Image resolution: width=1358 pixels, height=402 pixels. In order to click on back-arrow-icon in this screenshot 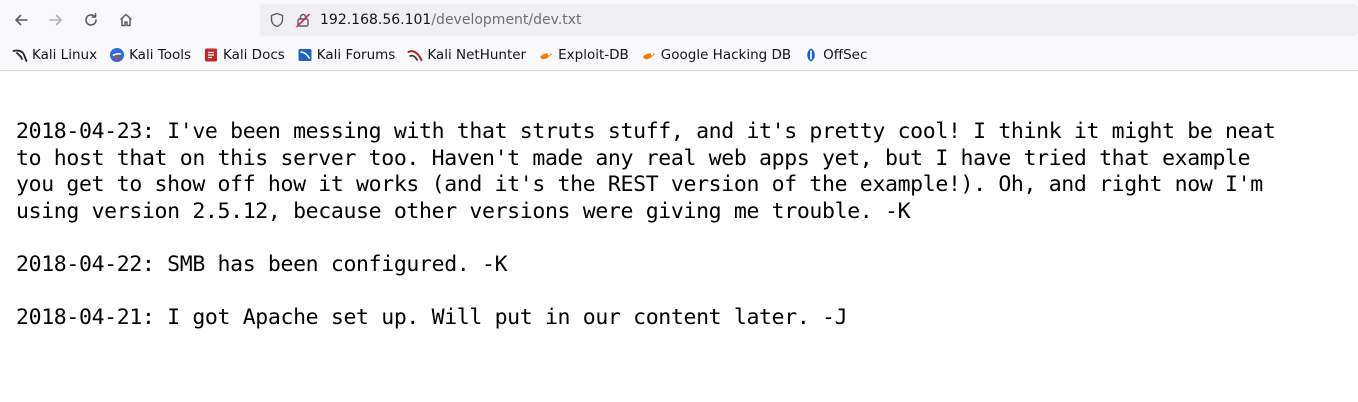, I will do `click(21, 20)`.